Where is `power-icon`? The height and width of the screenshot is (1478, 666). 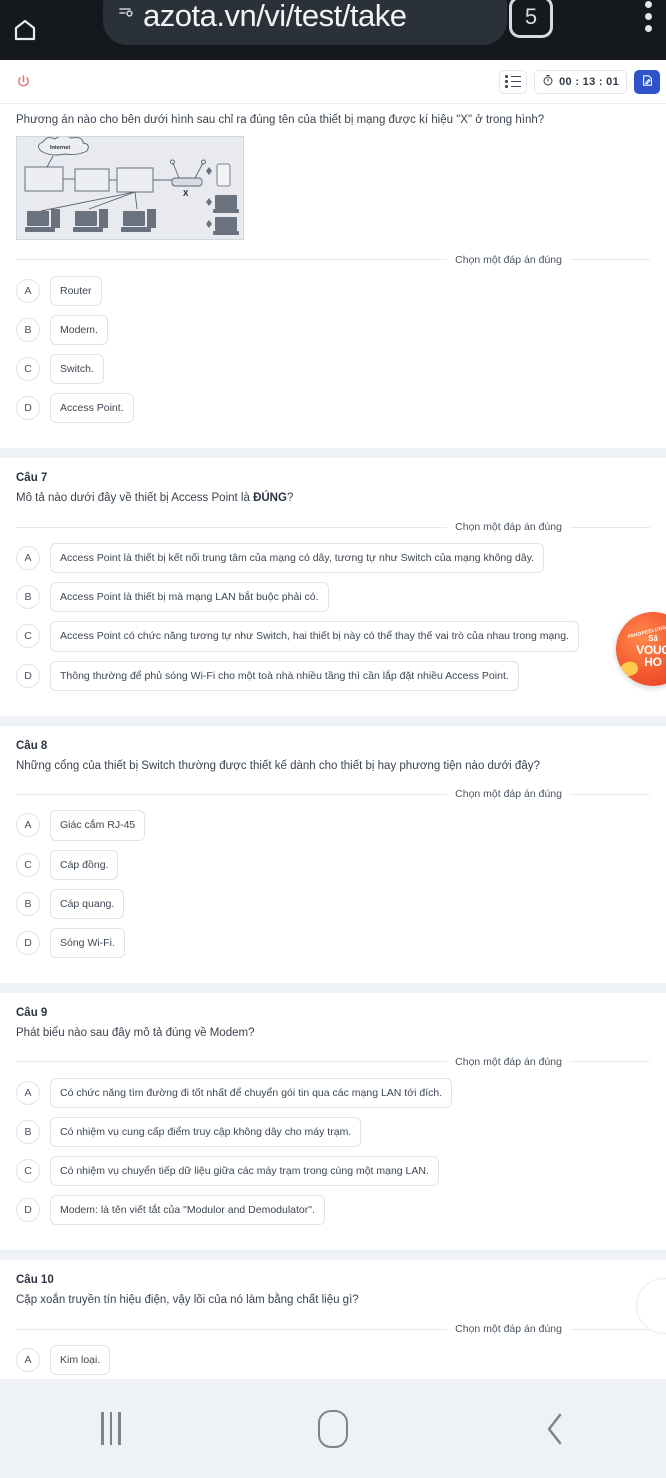 power-icon is located at coordinates (23, 82).